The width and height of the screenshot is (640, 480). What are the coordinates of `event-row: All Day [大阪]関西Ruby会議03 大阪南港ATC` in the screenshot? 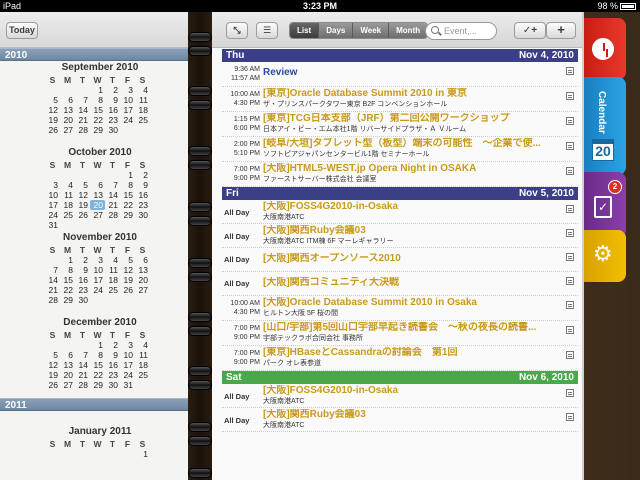 It's located at (400, 420).